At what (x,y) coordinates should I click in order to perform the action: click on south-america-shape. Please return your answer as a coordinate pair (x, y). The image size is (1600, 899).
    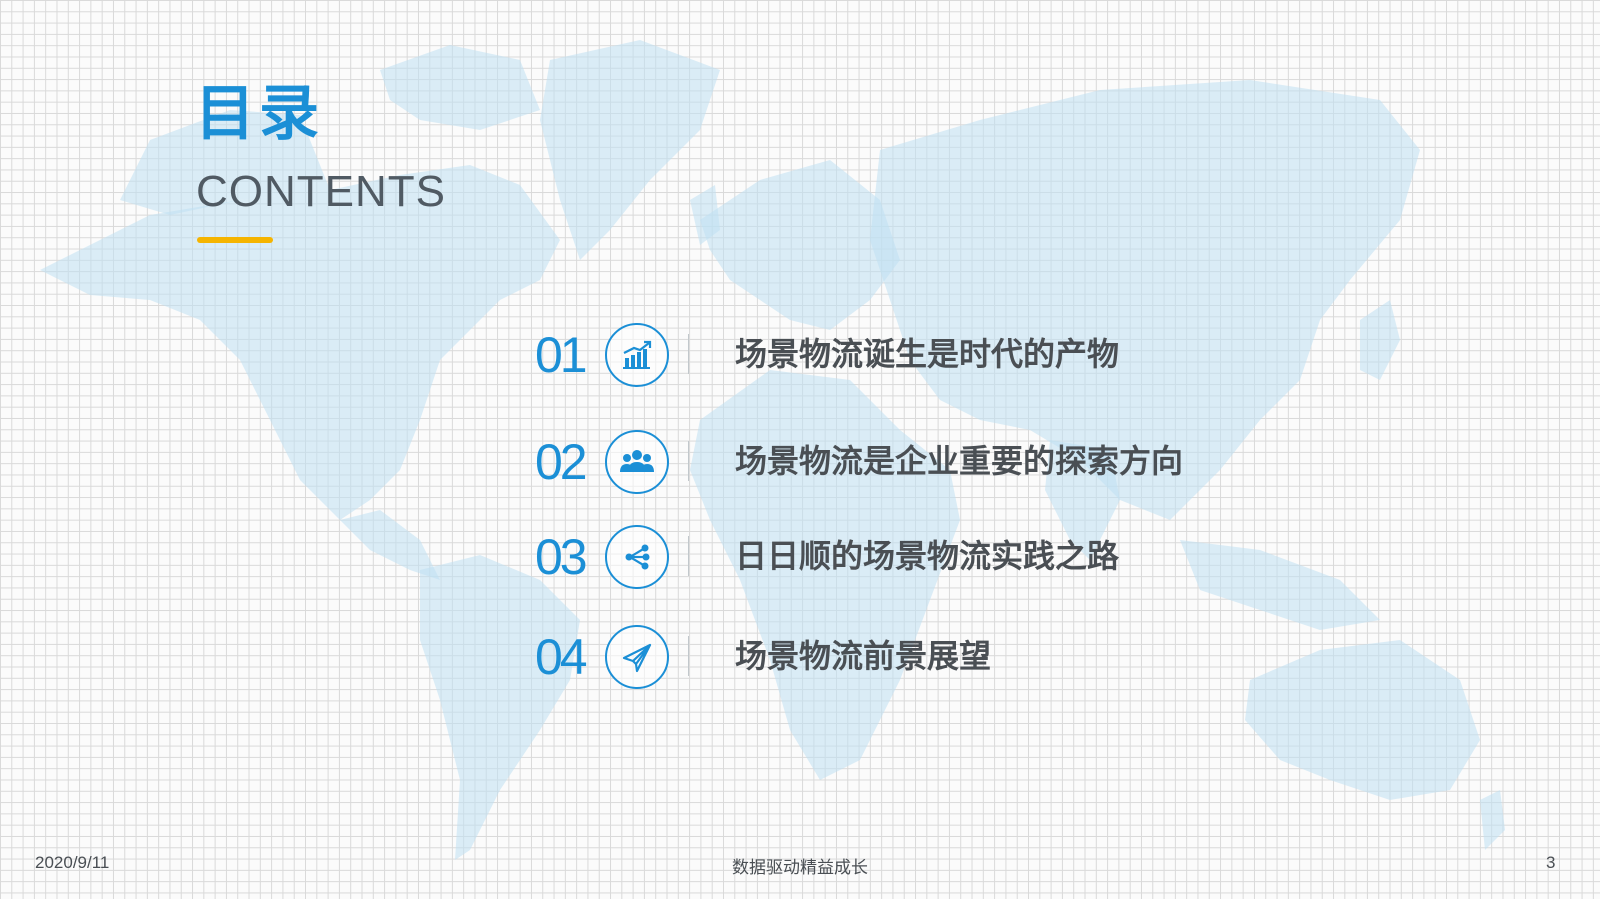
    Looking at the image, I should click on (500, 707).